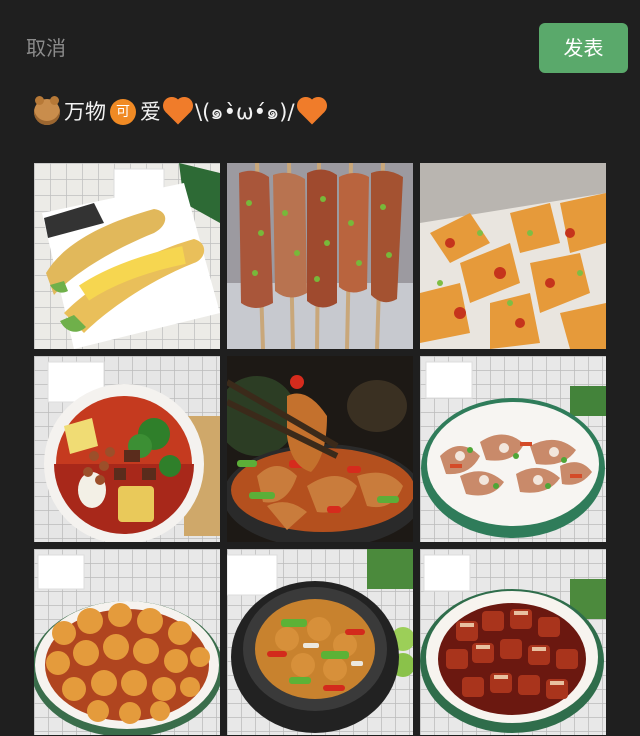 Image resolution: width=640 pixels, height=736 pixels. Describe the element at coordinates (127, 256) in the screenshot. I see `photo-egg-pancake` at that location.